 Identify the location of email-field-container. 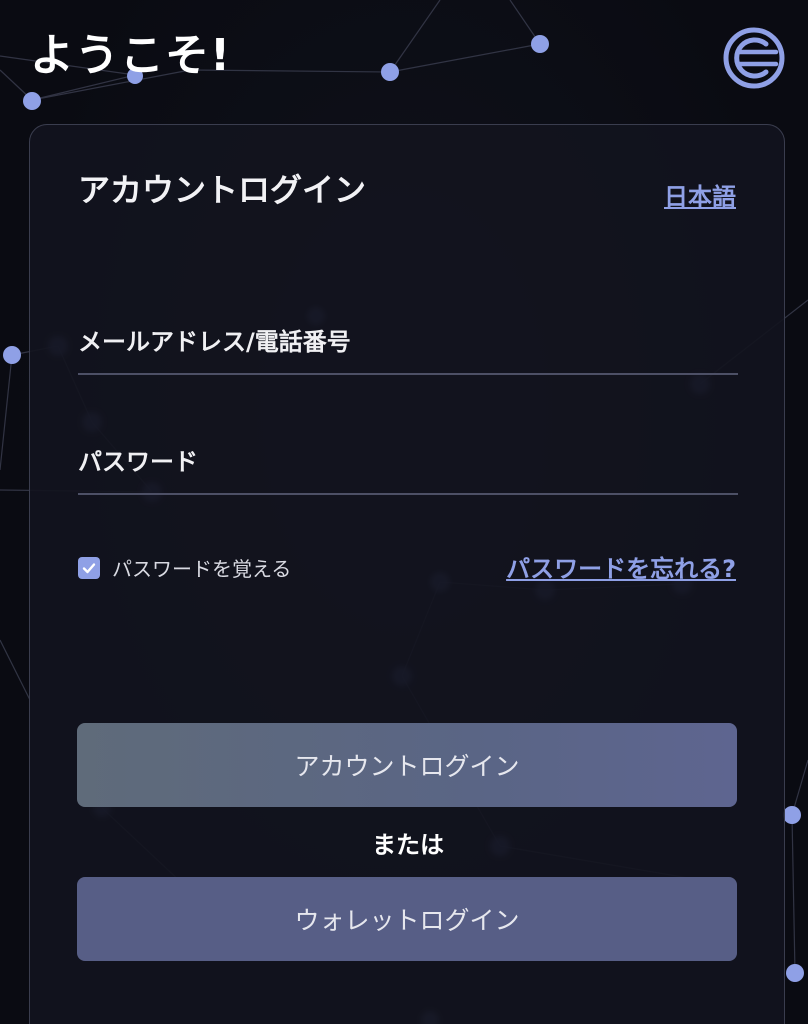
(408, 343).